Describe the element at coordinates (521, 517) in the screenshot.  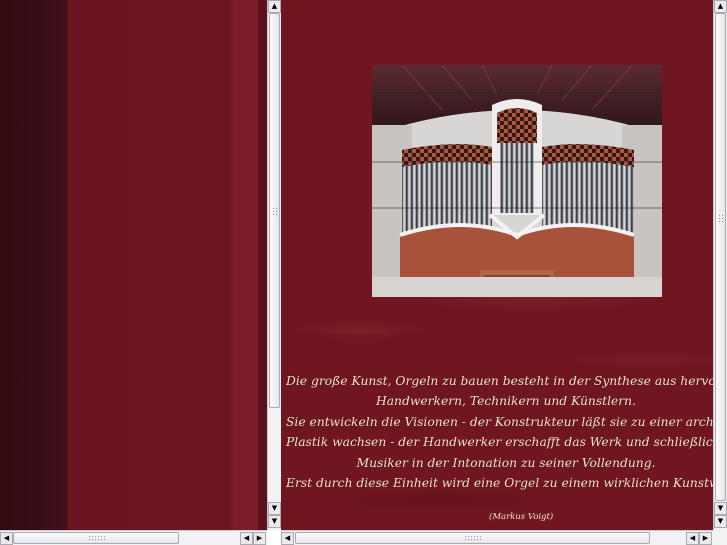
I see `quote-author: (Markus Voigt)` at that location.